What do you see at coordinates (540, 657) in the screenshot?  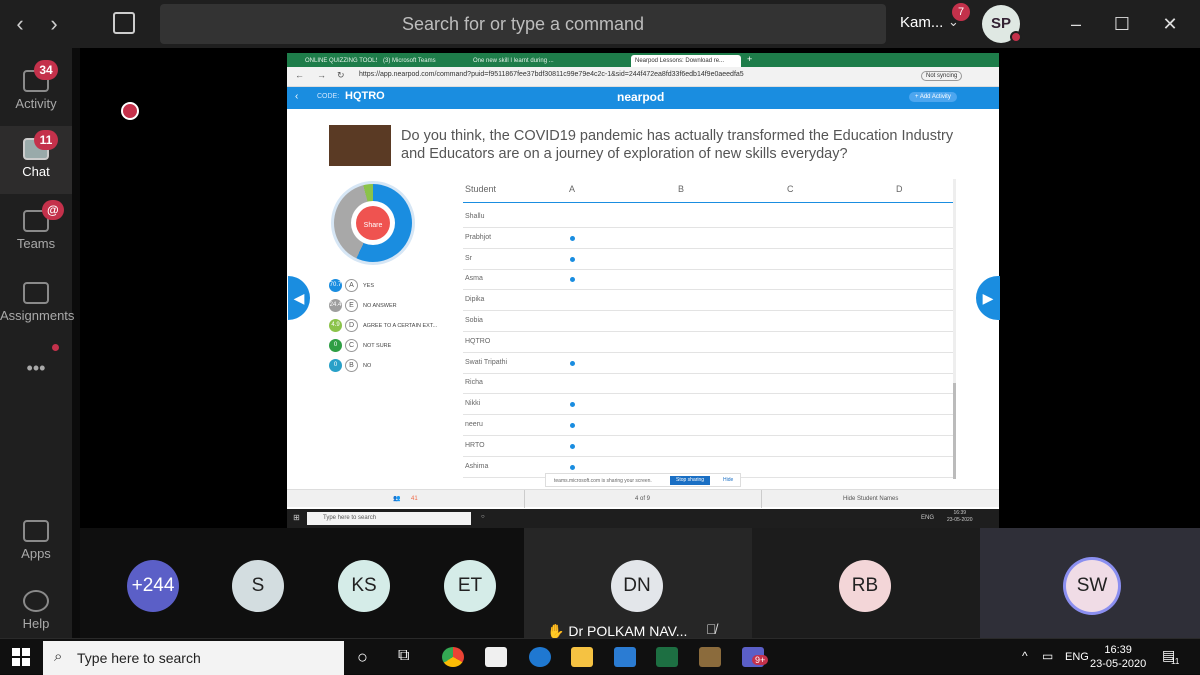 I see `edge-icon` at bounding box center [540, 657].